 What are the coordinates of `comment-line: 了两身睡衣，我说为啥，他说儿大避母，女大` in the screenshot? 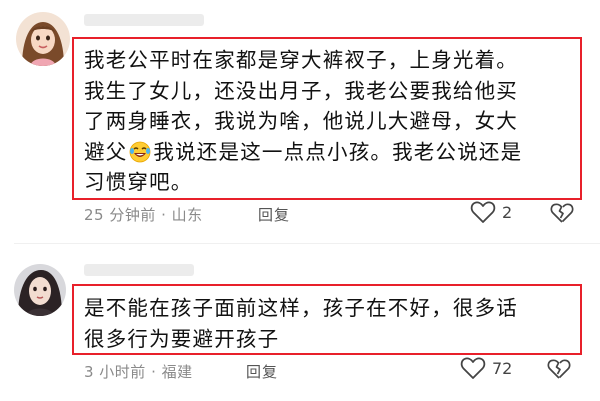 It's located at (301, 121).